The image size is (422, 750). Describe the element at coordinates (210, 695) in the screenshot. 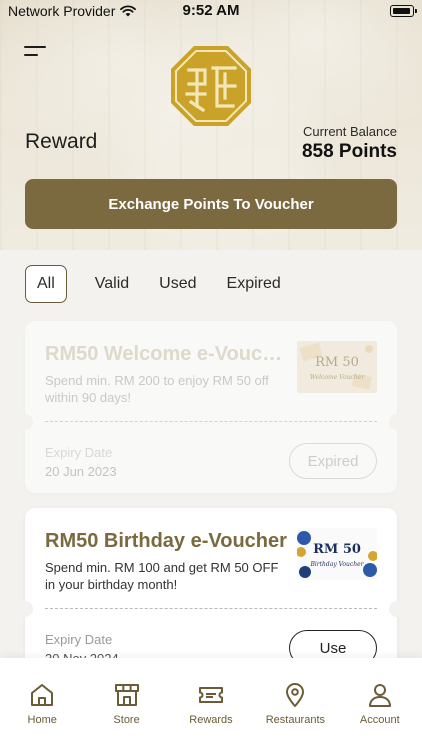

I see `ticket-icon` at that location.